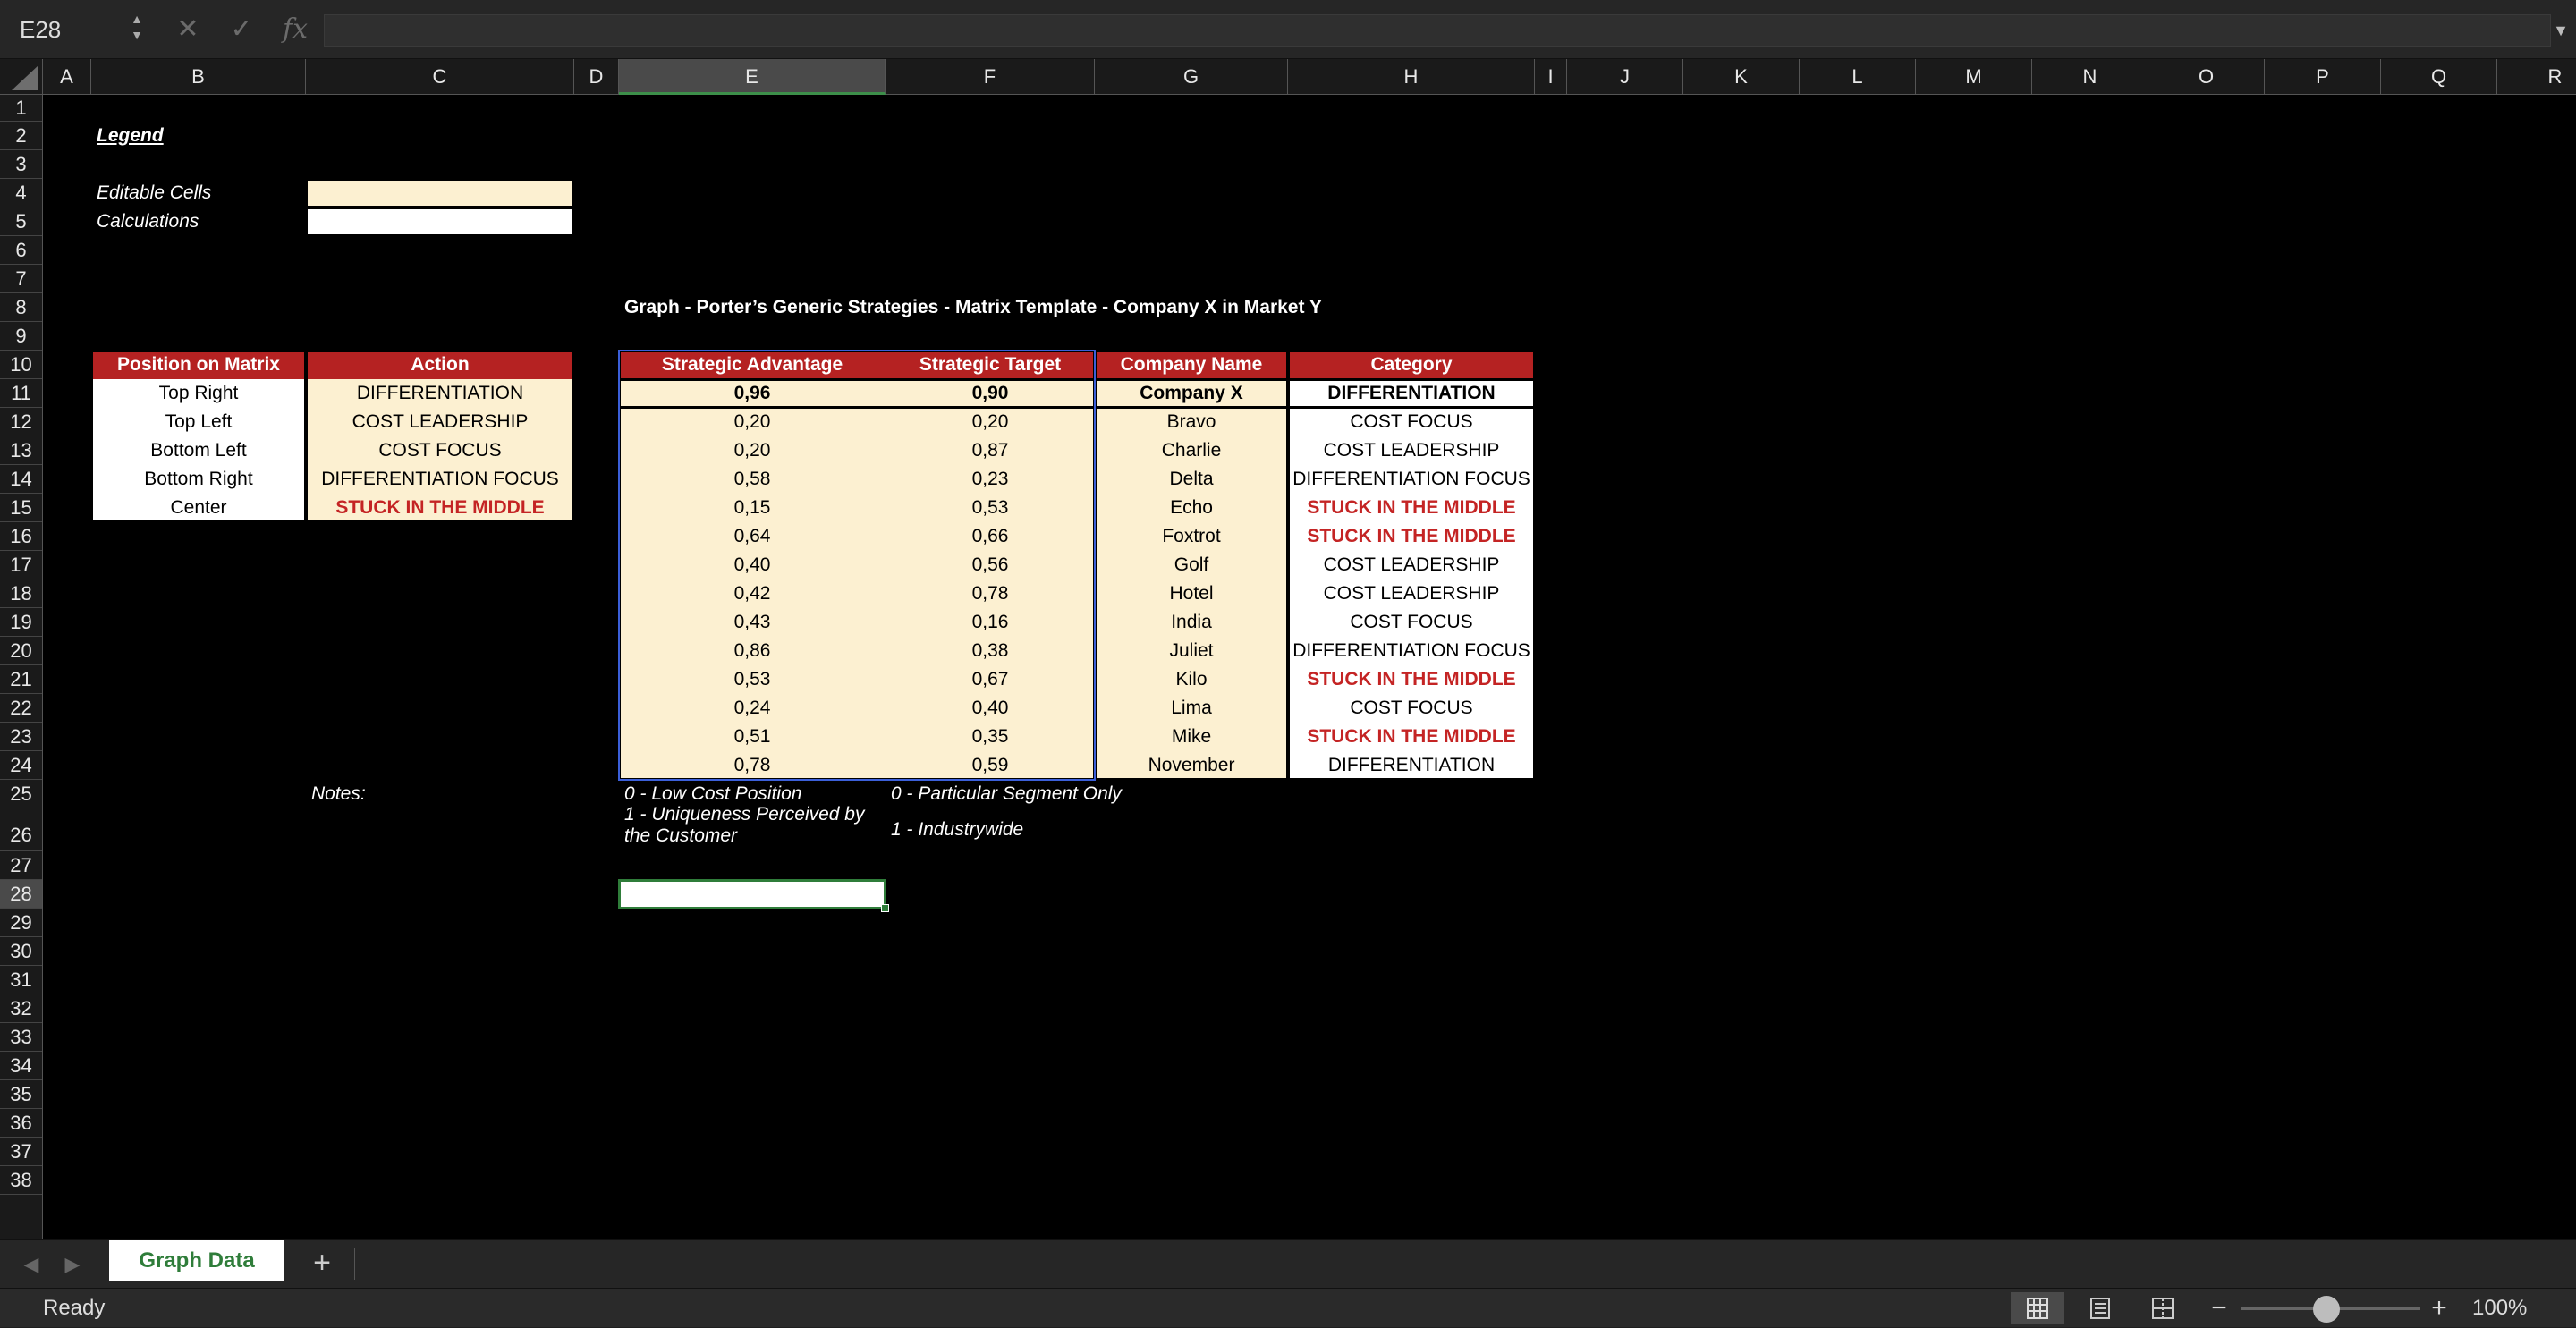  Describe the element at coordinates (21, 336) in the screenshot. I see `row-header-9: 9` at that location.